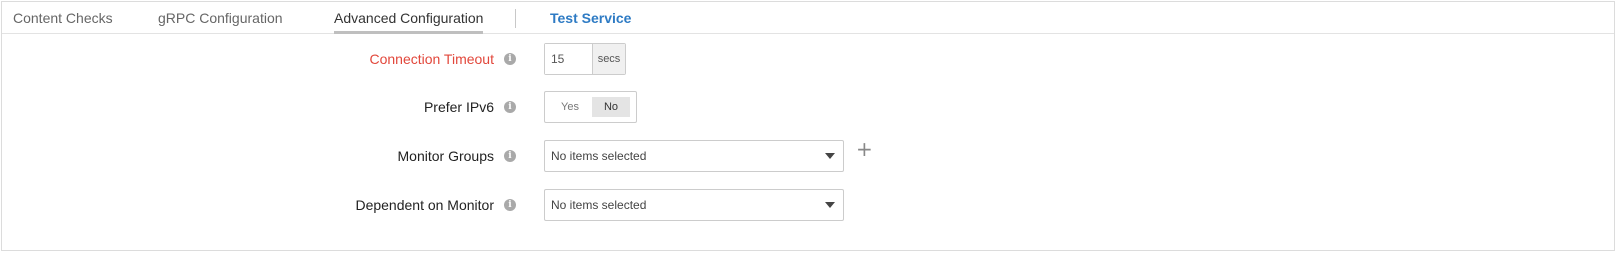 The height and width of the screenshot is (254, 1618). I want to click on connection-timeout-input, so click(568, 59).